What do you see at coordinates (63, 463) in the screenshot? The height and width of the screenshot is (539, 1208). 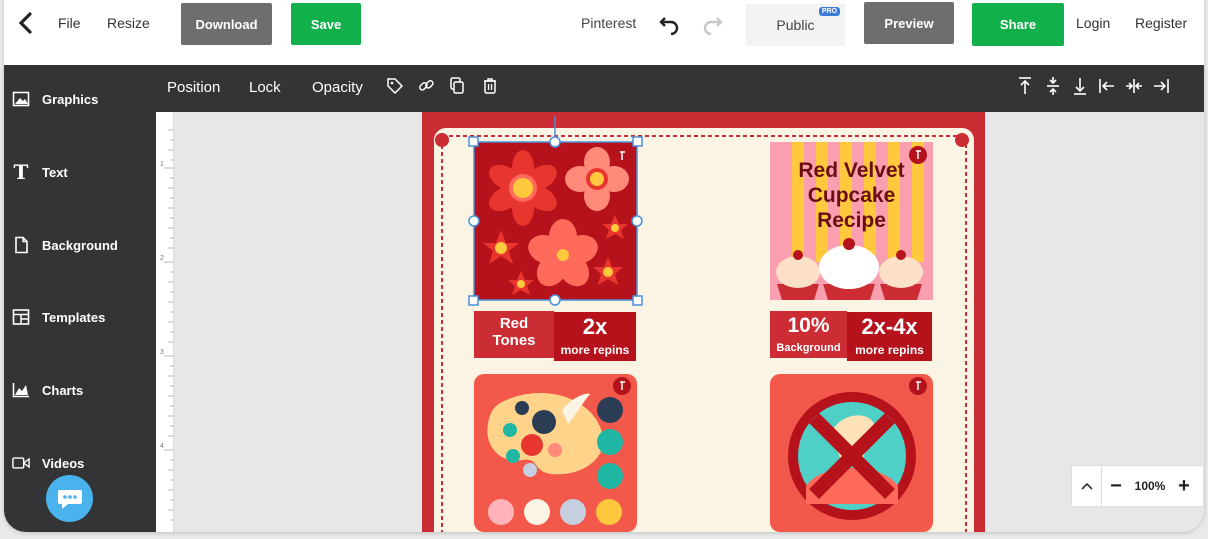 I see `sidebar-item-label: Videos` at bounding box center [63, 463].